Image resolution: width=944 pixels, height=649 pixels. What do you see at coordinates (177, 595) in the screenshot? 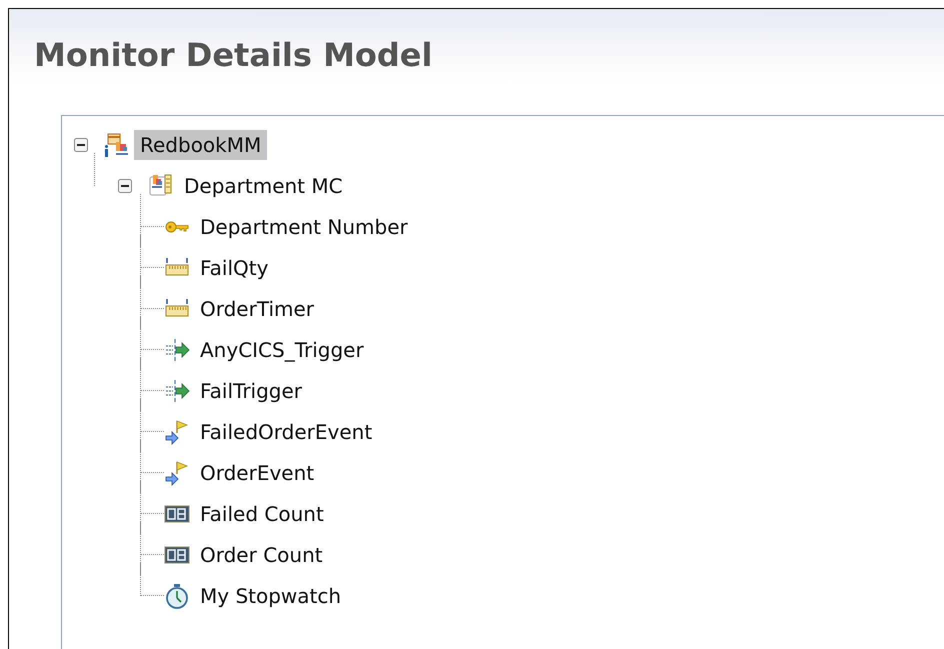
I see `stopwatch-icon` at bounding box center [177, 595].